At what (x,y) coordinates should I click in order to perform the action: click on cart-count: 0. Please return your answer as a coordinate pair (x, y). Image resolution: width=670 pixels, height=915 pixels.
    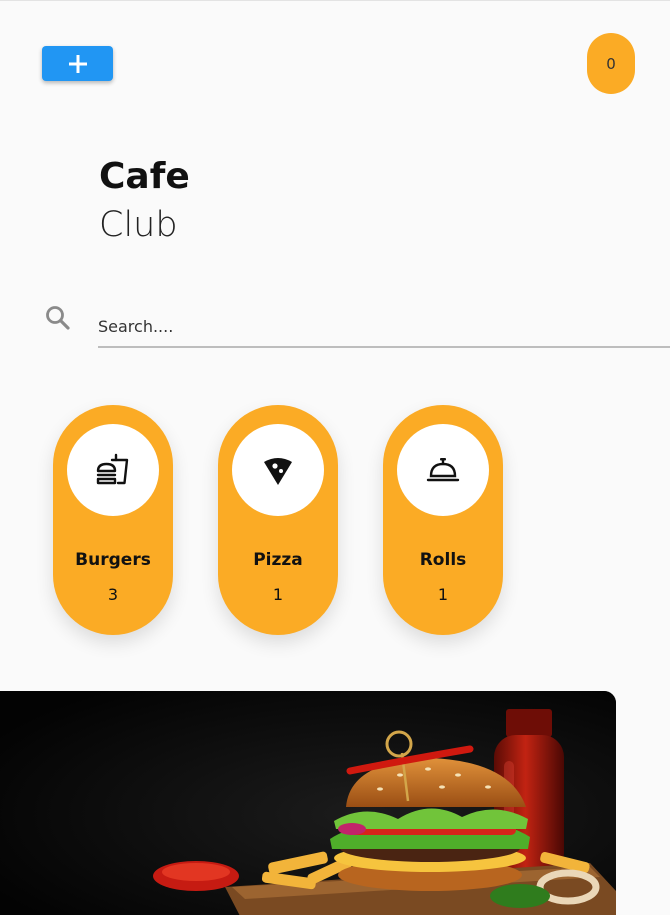
    Looking at the image, I should click on (611, 63).